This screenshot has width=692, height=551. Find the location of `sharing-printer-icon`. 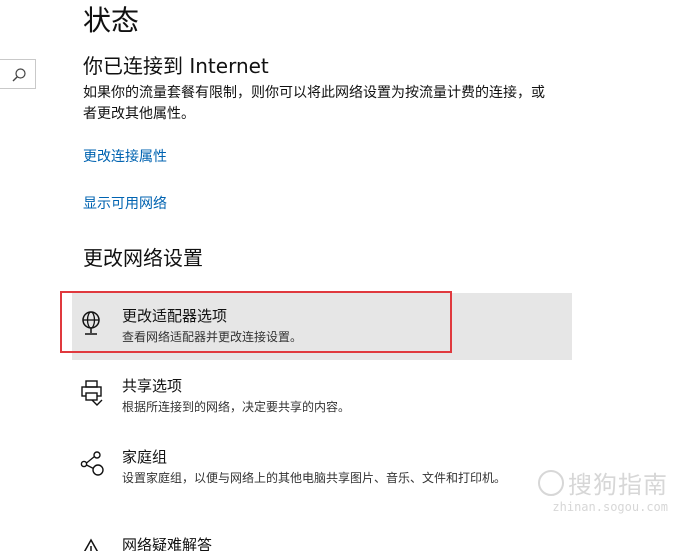

sharing-printer-icon is located at coordinates (92, 395).